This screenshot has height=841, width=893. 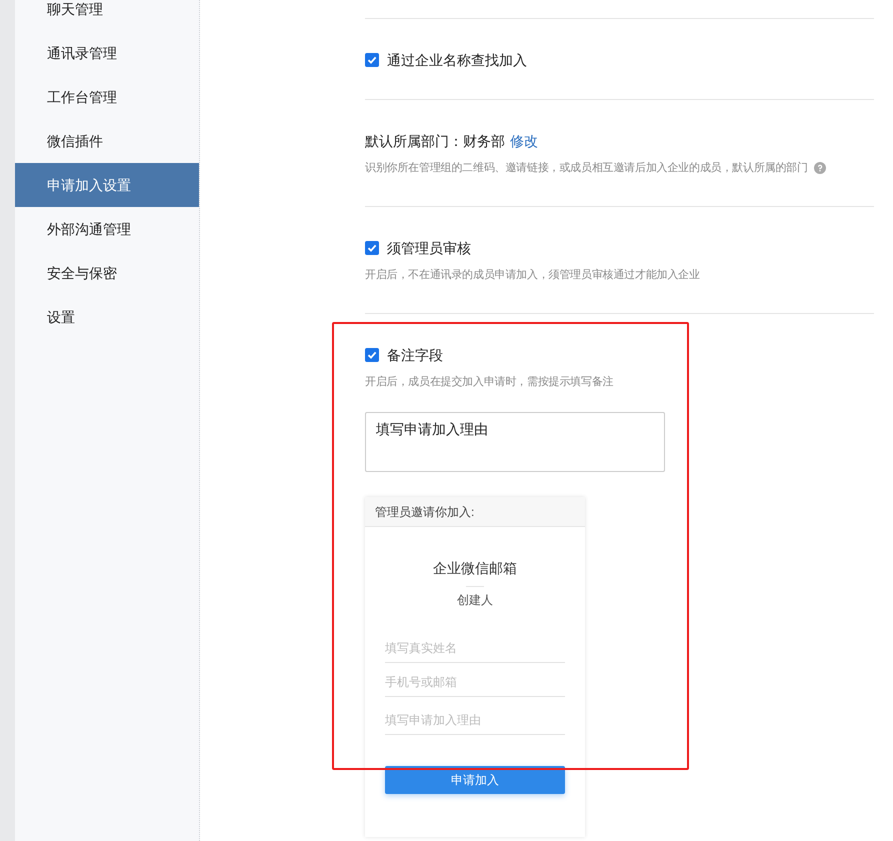 I want to click on sidebar-item: 设置, so click(x=107, y=317).